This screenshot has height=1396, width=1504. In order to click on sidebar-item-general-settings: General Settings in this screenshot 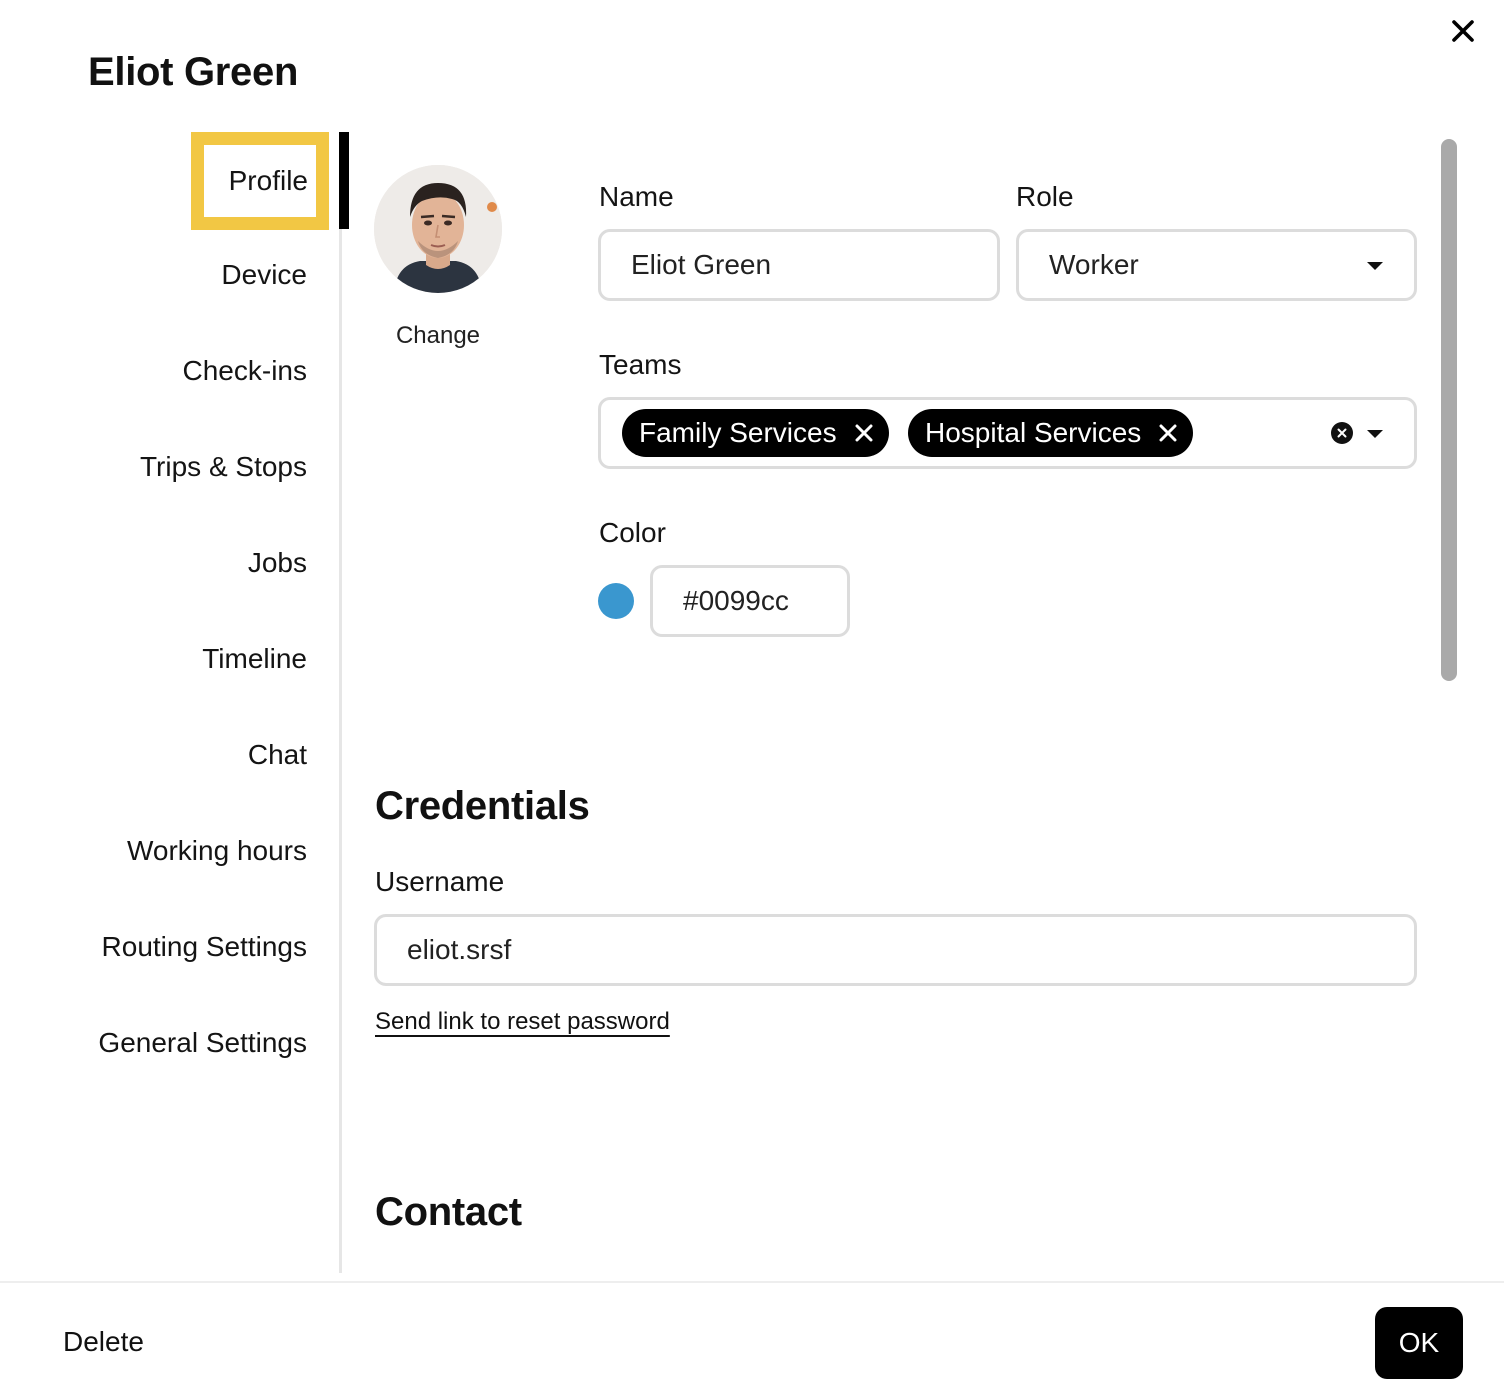, I will do `click(202, 1043)`.